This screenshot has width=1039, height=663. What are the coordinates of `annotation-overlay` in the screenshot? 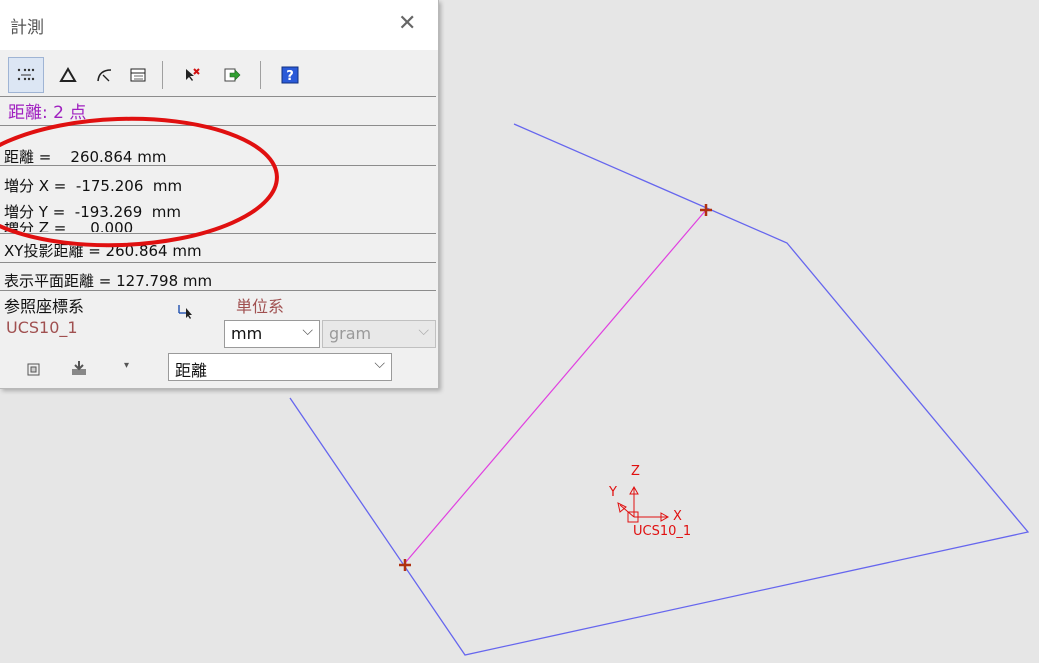 It's located at (139, 182).